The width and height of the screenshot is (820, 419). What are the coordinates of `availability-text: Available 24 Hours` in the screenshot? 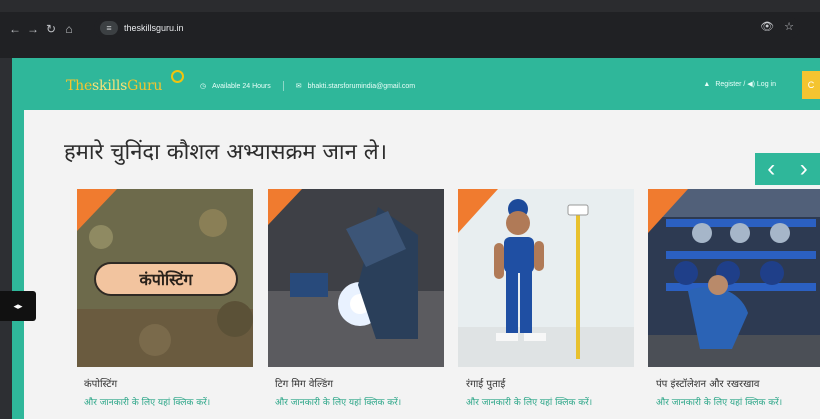 It's located at (241, 86).